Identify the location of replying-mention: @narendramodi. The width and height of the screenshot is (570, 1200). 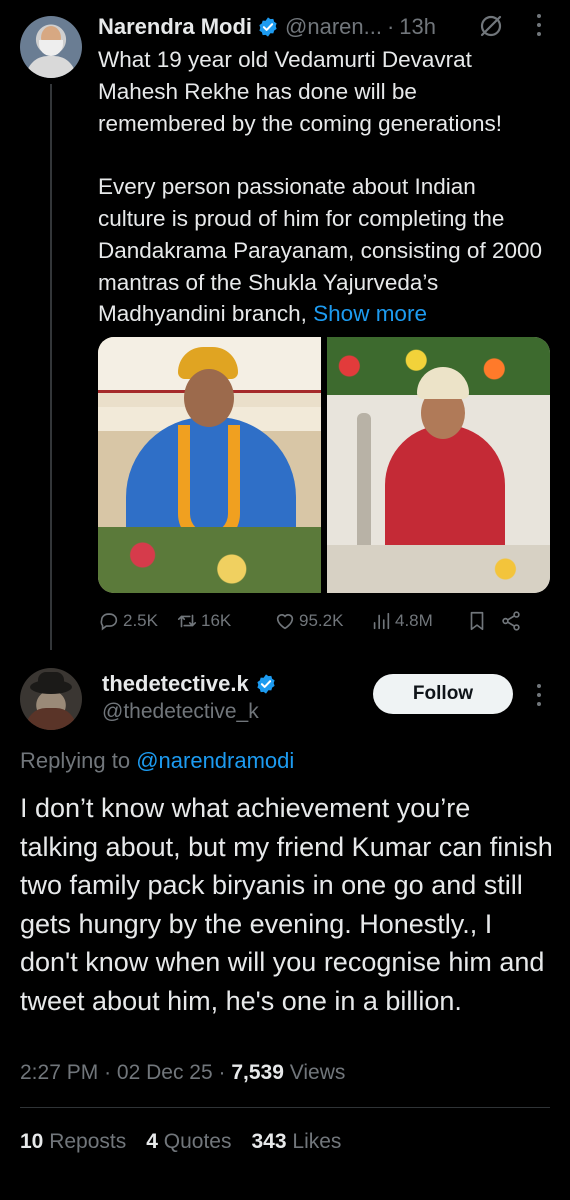
(215, 760).